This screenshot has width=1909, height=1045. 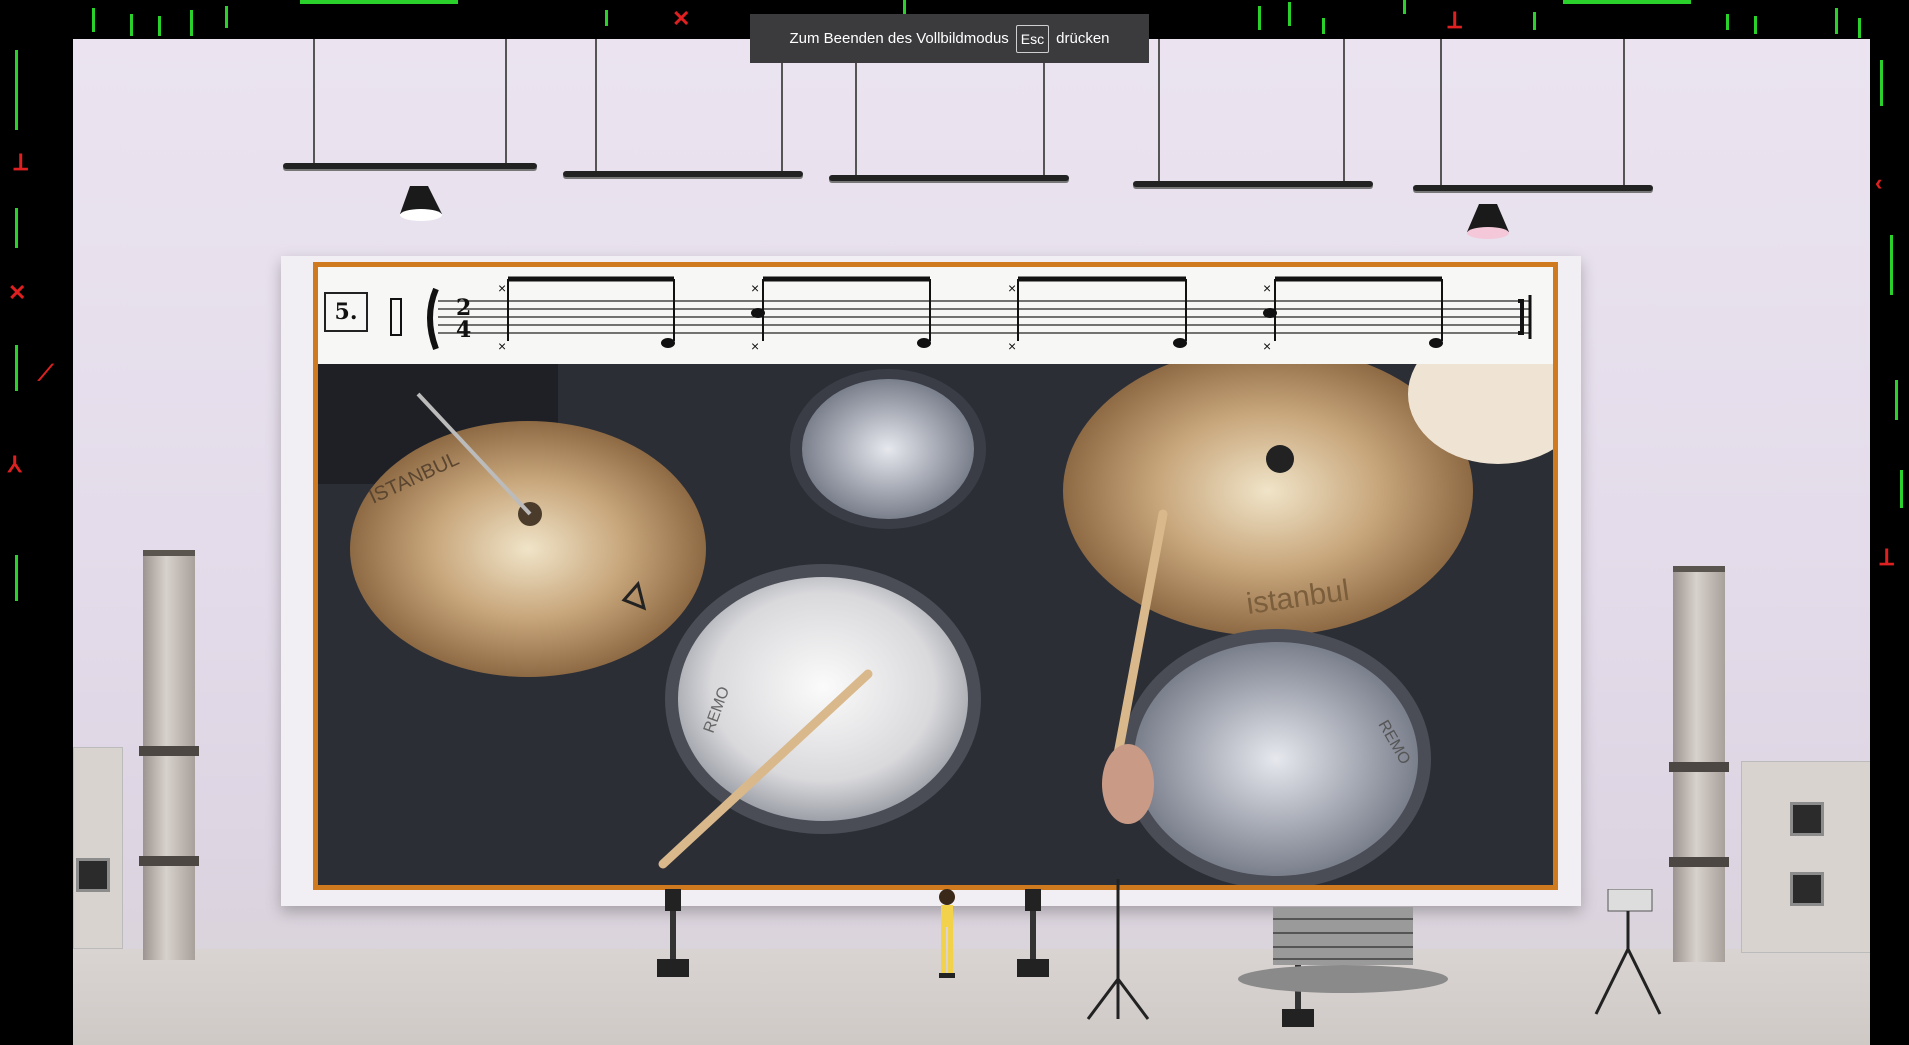 I want to click on camera-dolly-left, so click(x=673, y=933).